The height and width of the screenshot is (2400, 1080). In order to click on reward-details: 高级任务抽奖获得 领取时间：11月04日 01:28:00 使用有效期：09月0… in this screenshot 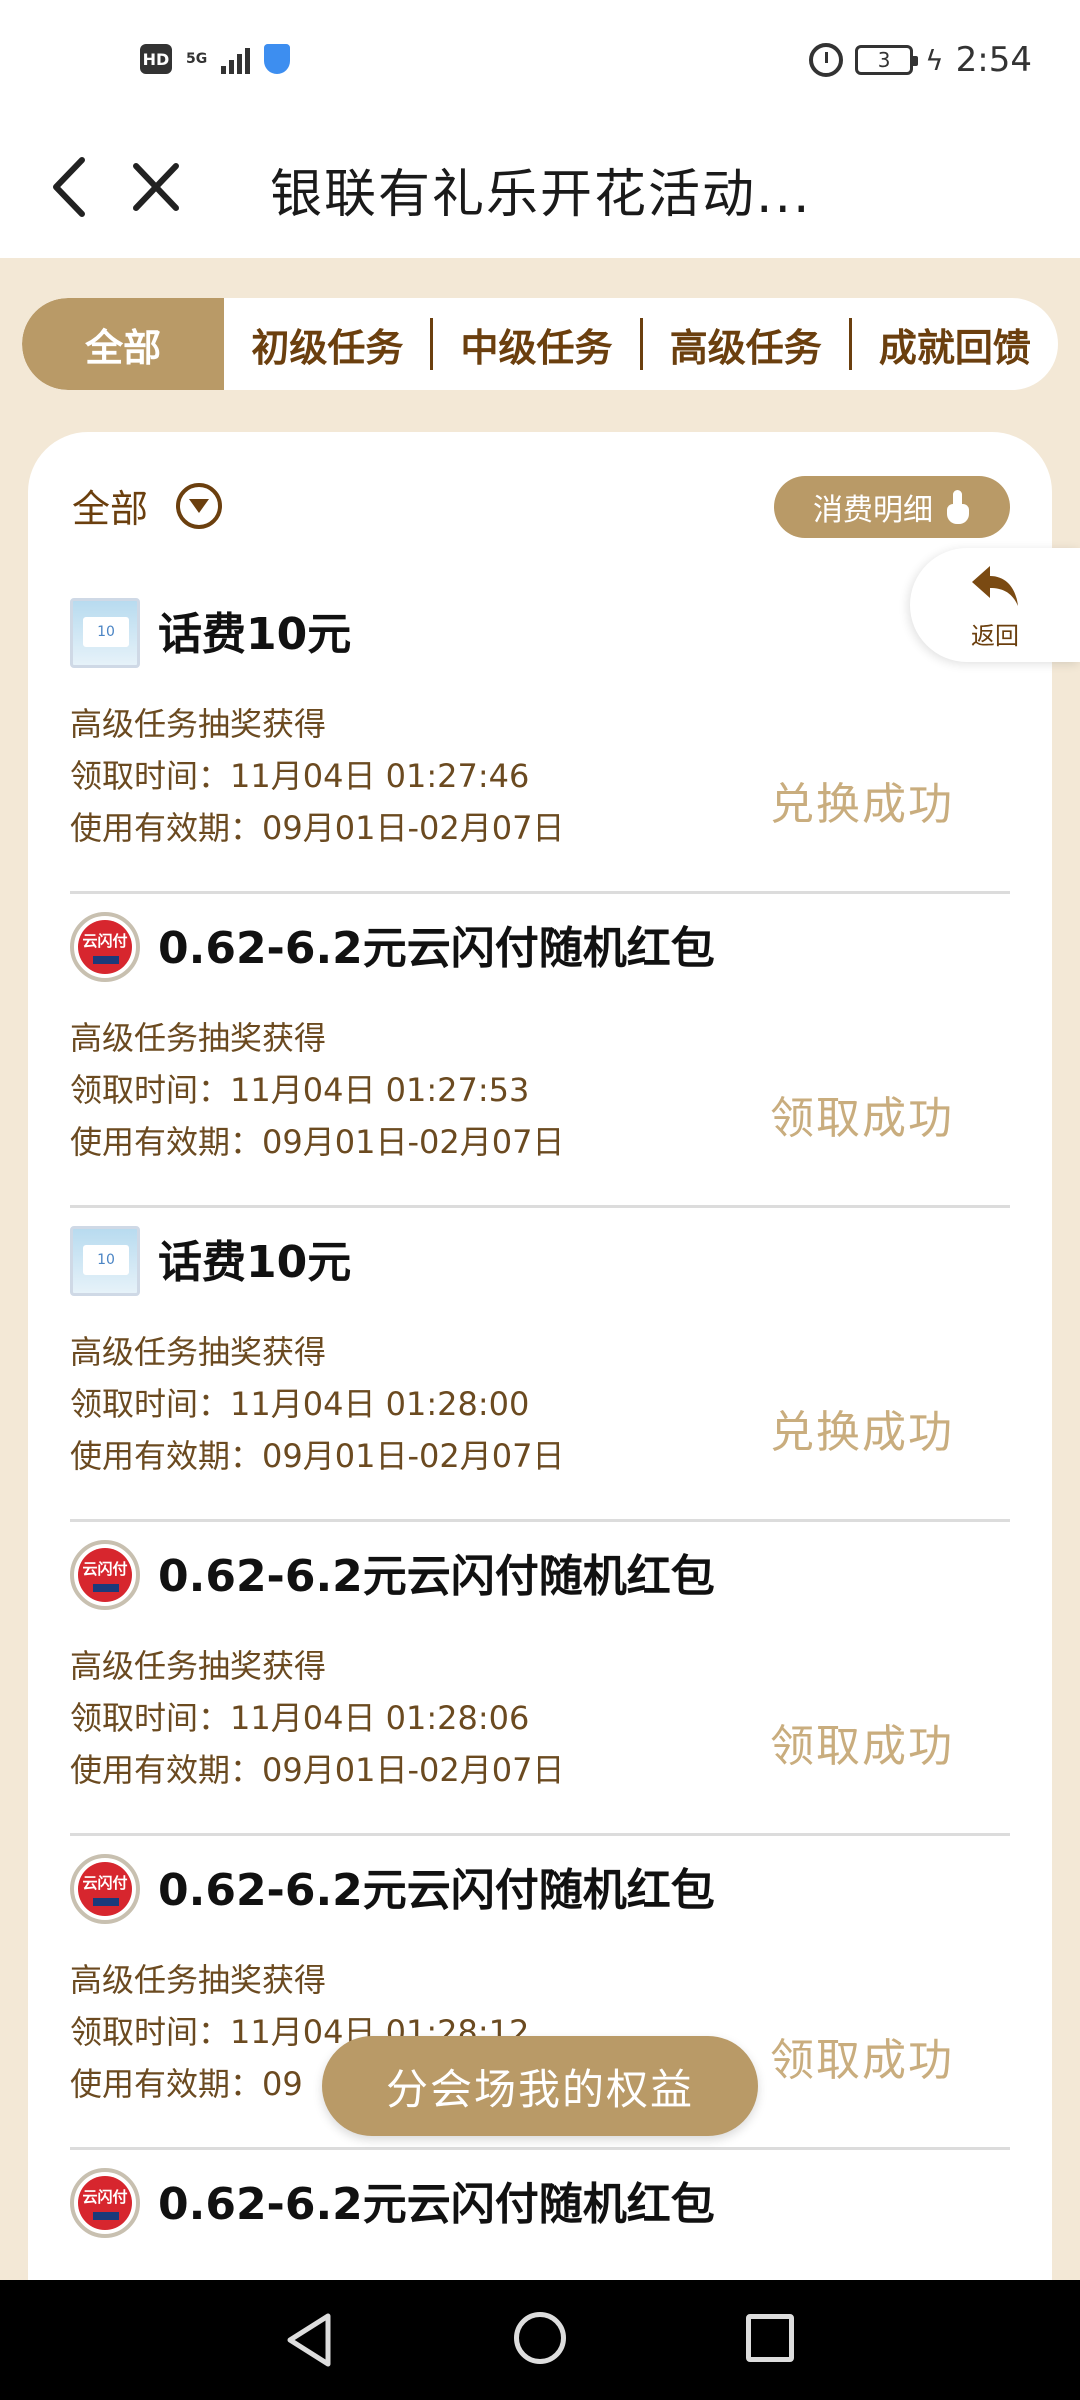, I will do `click(317, 1404)`.